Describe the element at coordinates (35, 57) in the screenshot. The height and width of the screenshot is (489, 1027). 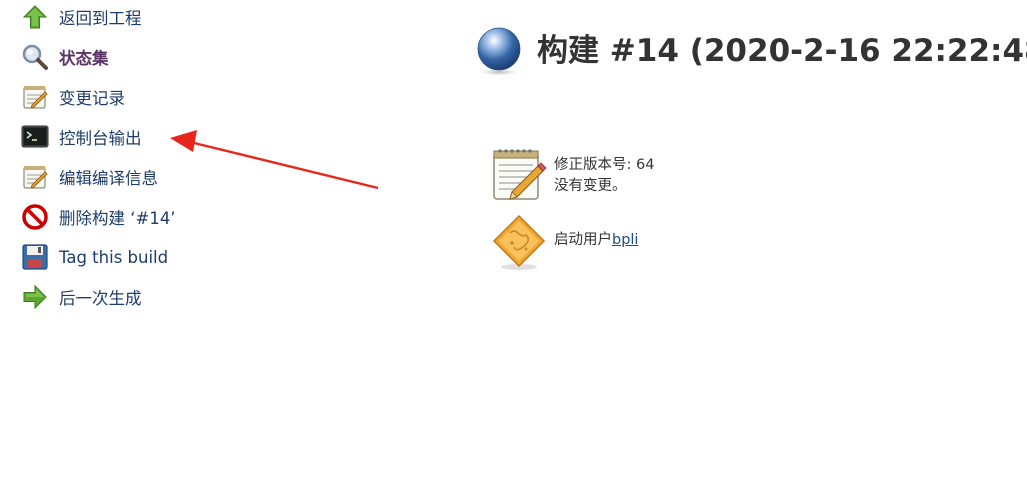
I see `search-icon` at that location.